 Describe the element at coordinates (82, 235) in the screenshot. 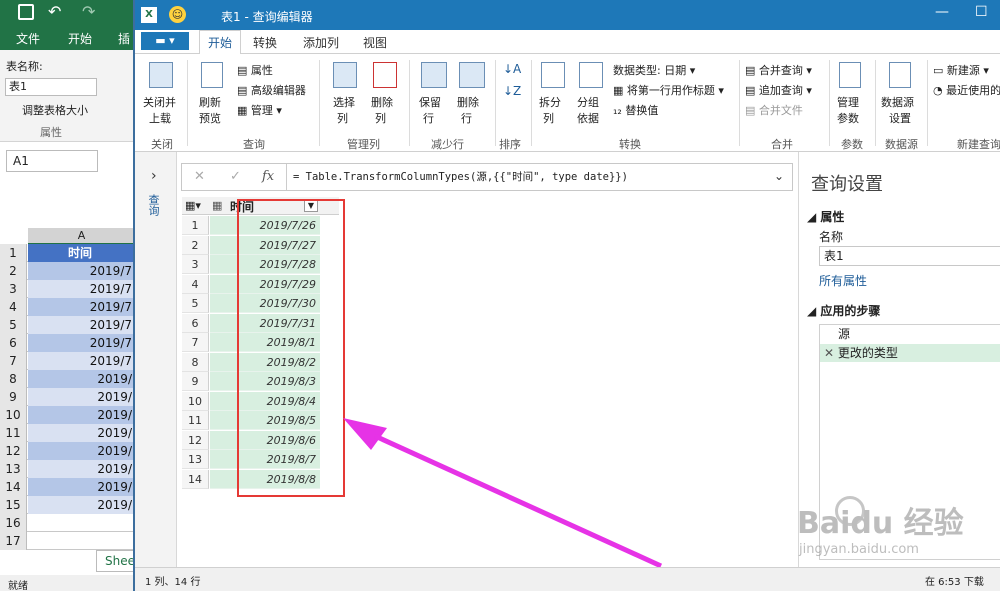

I see `column-a-label: A` at that location.